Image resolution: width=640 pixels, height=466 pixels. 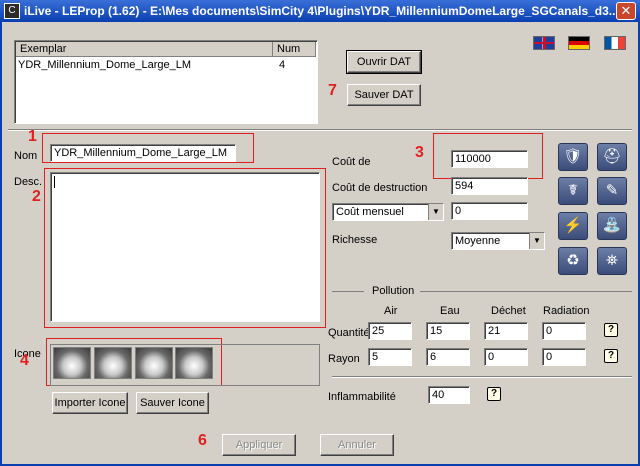 What do you see at coordinates (348, 291) in the screenshot?
I see `pollution-divider-left` at bounding box center [348, 291].